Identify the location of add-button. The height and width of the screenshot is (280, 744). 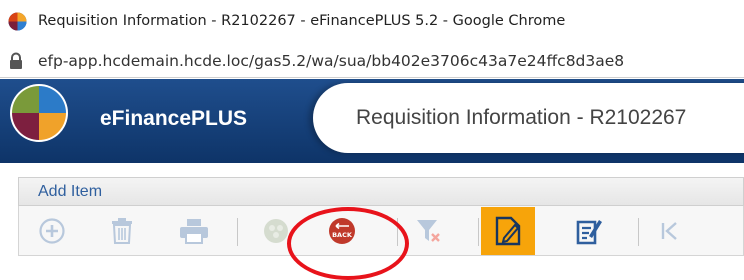
(52, 231).